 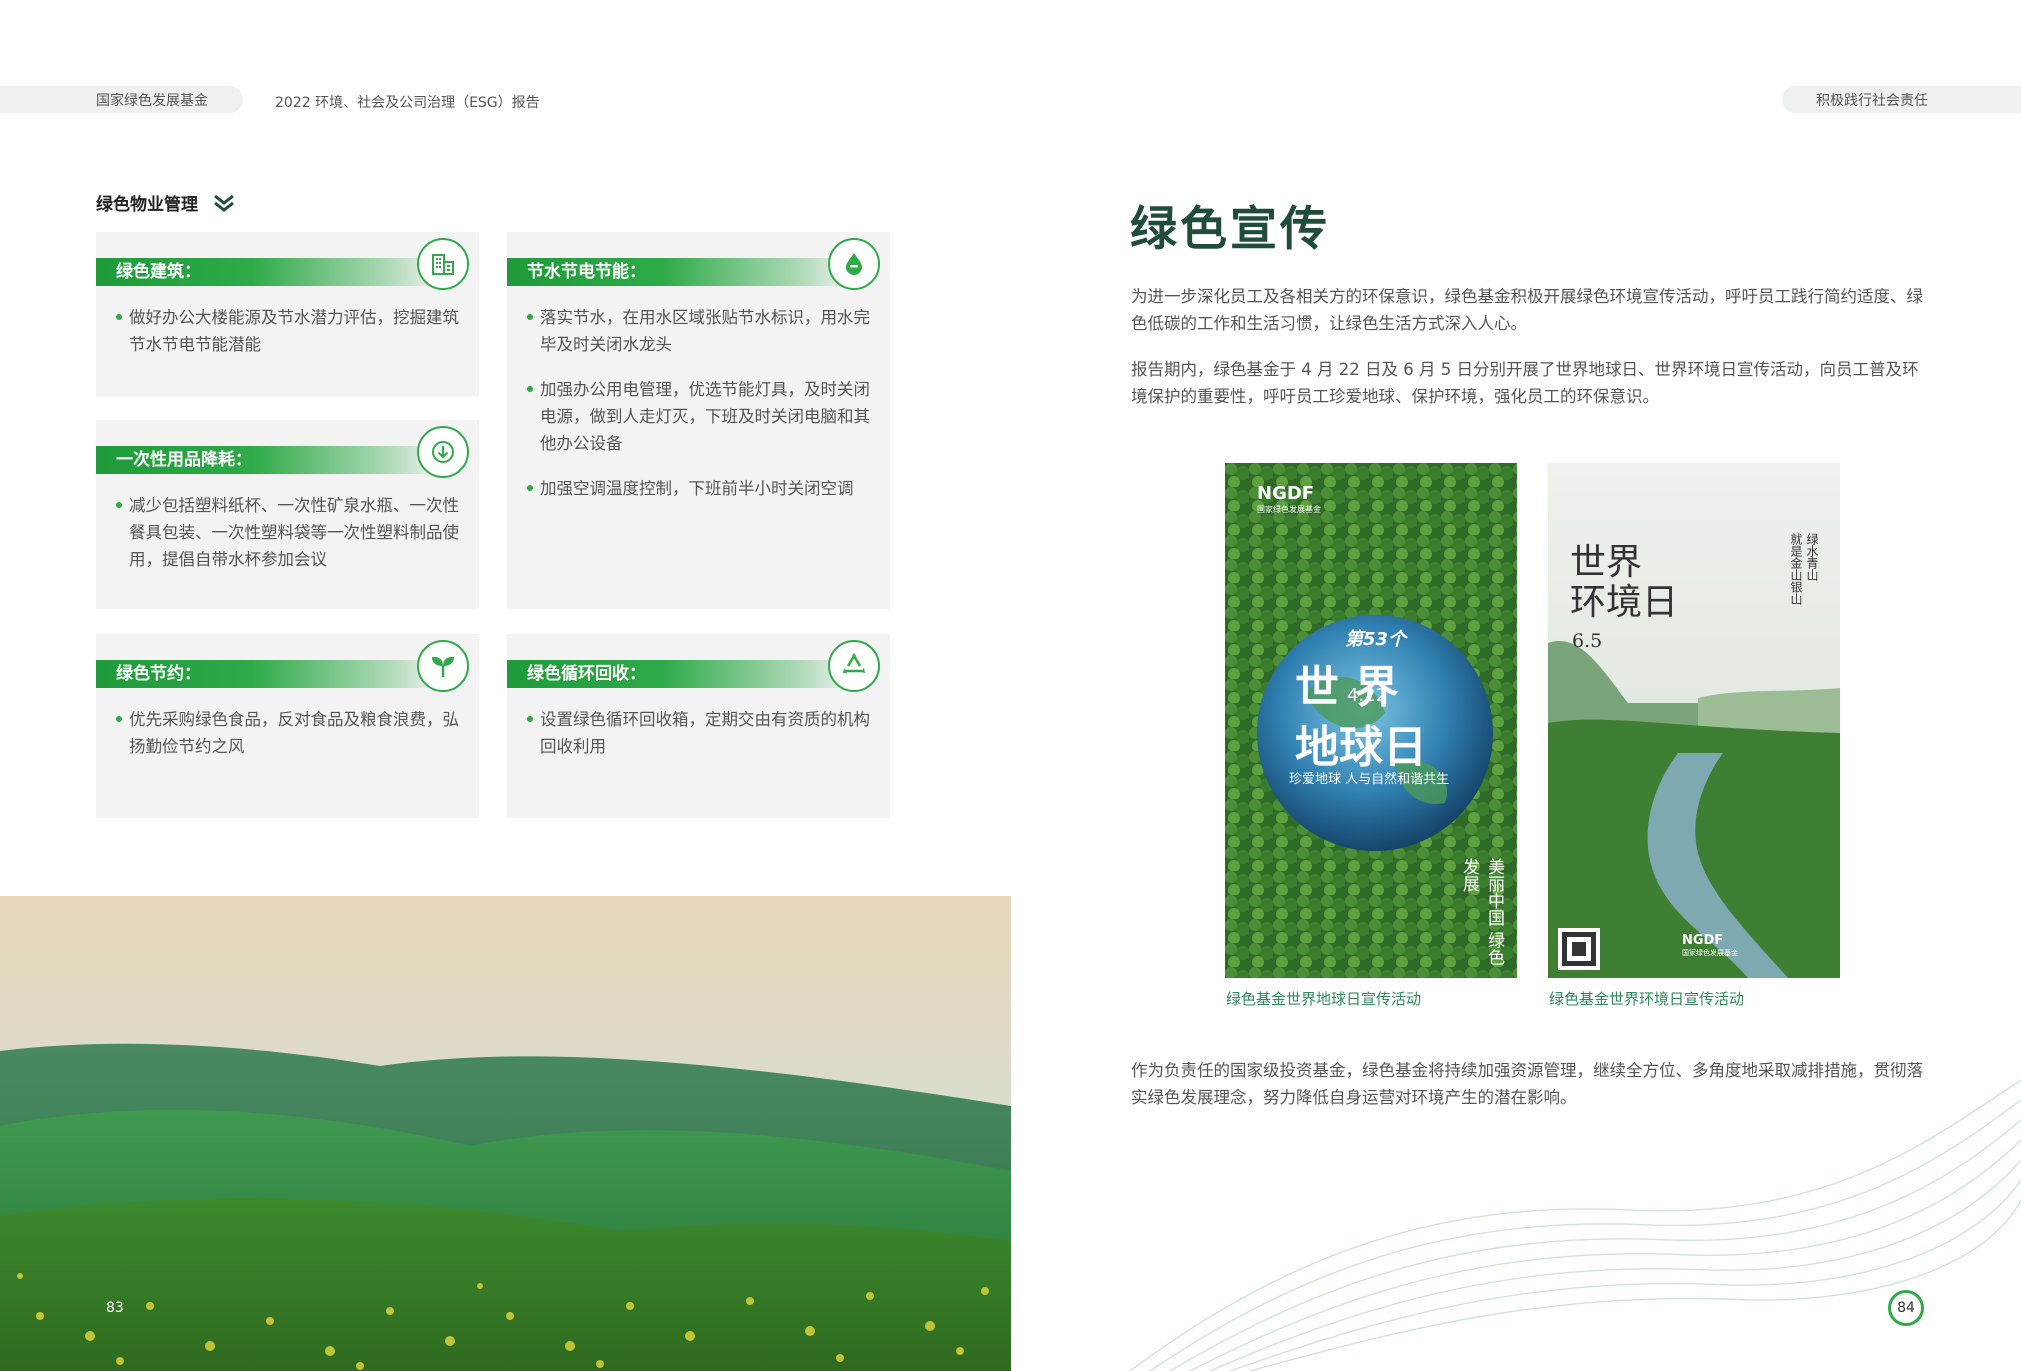 I want to click on poster2-brand: NGDF 国家绿色发展基金, so click(x=1710, y=945).